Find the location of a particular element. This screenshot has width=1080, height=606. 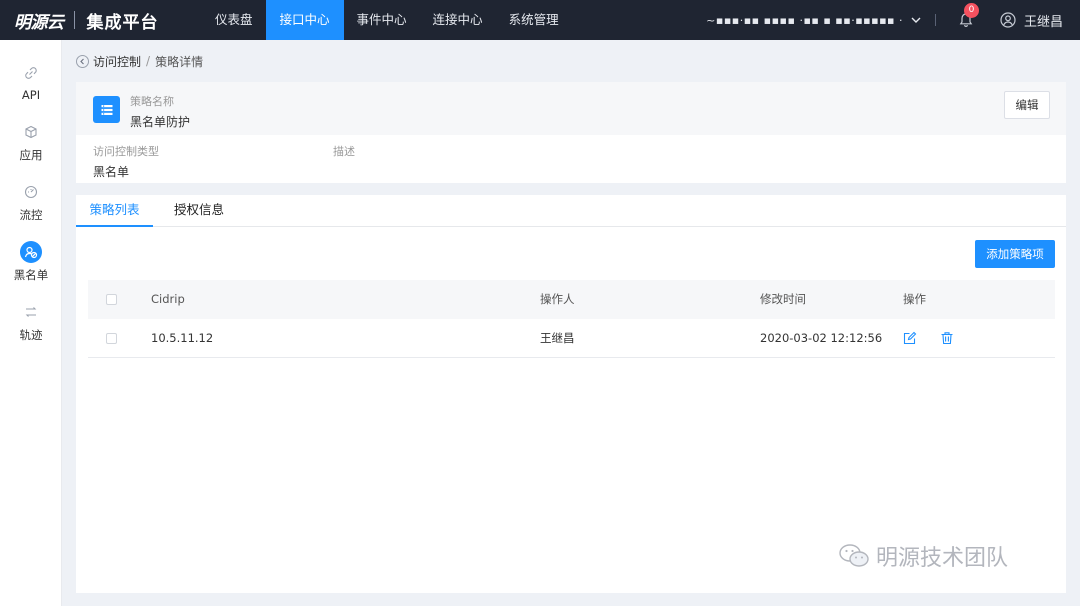

column-header-cidrip: Cidrip is located at coordinates (168, 299).